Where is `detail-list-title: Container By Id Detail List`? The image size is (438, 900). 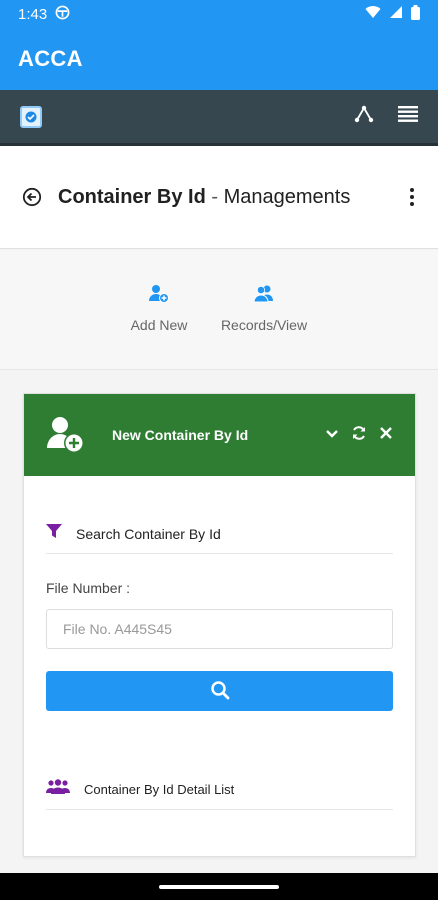
detail-list-title: Container By Id Detail List is located at coordinates (159, 789).